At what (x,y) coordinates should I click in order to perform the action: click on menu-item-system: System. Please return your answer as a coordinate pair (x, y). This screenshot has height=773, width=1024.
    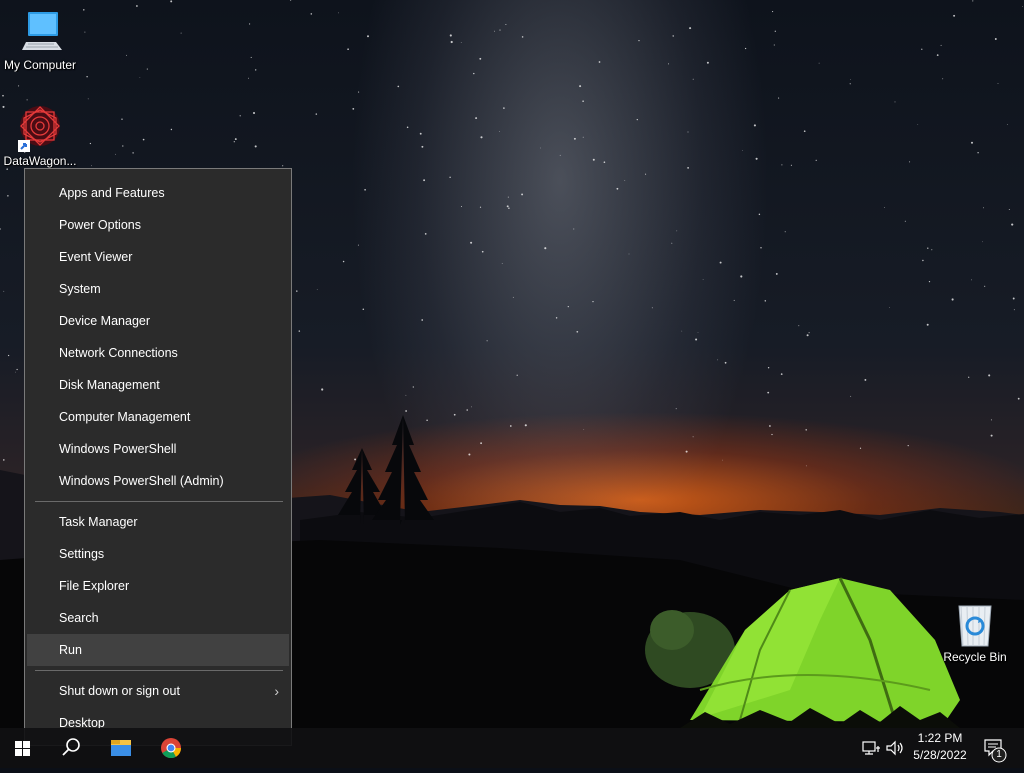
    Looking at the image, I should click on (158, 289).